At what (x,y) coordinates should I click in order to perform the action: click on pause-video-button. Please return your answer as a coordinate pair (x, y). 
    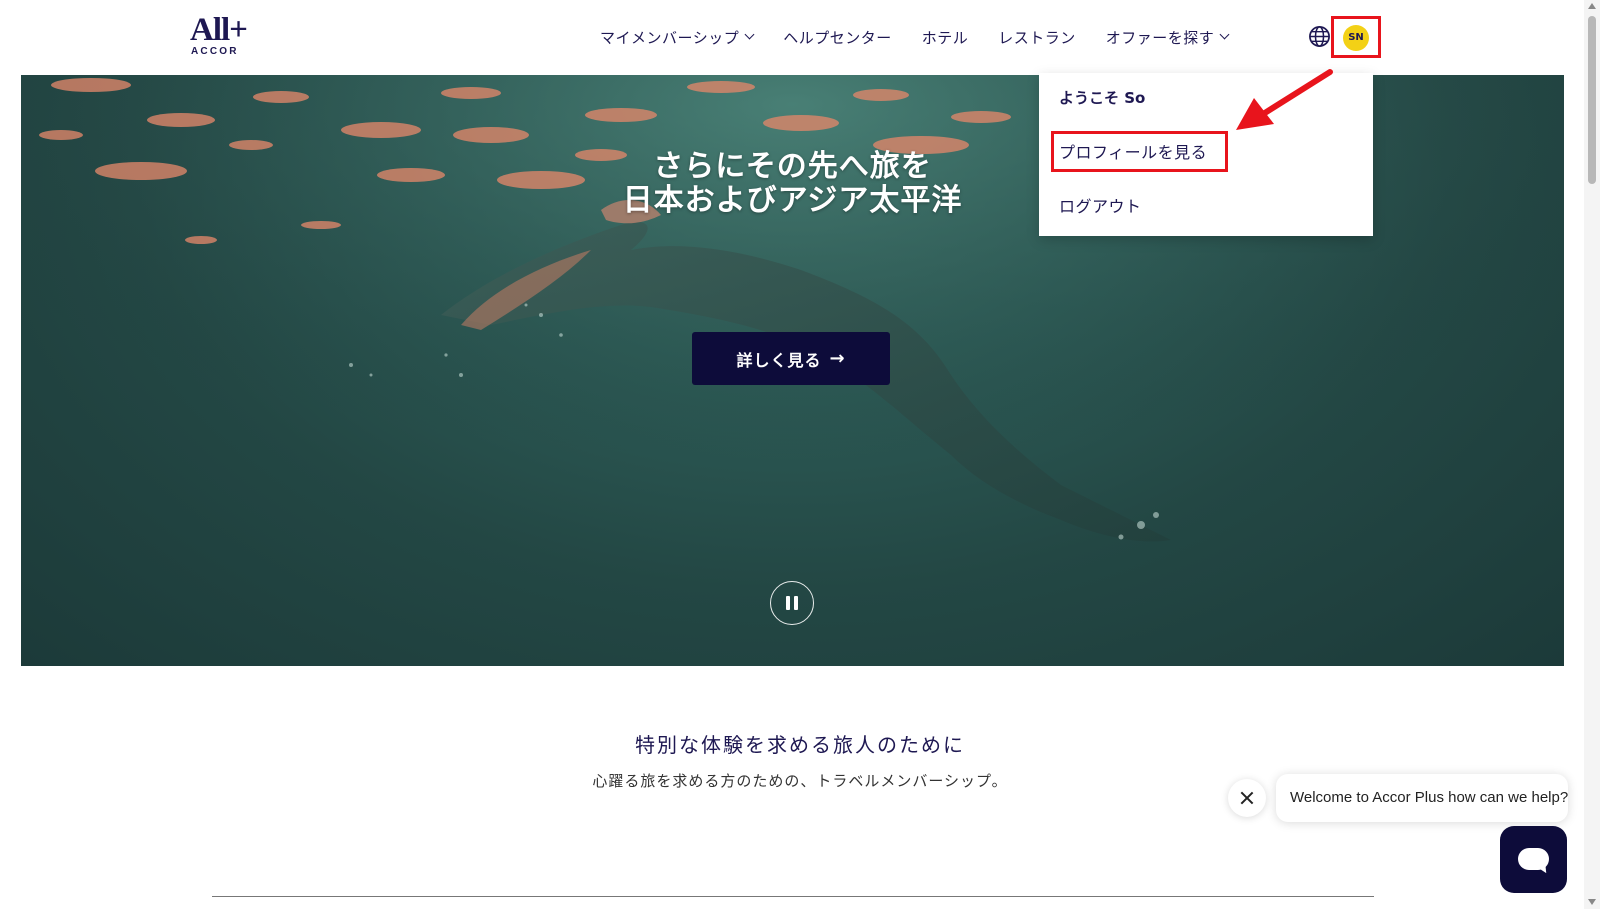
    Looking at the image, I should click on (792, 603).